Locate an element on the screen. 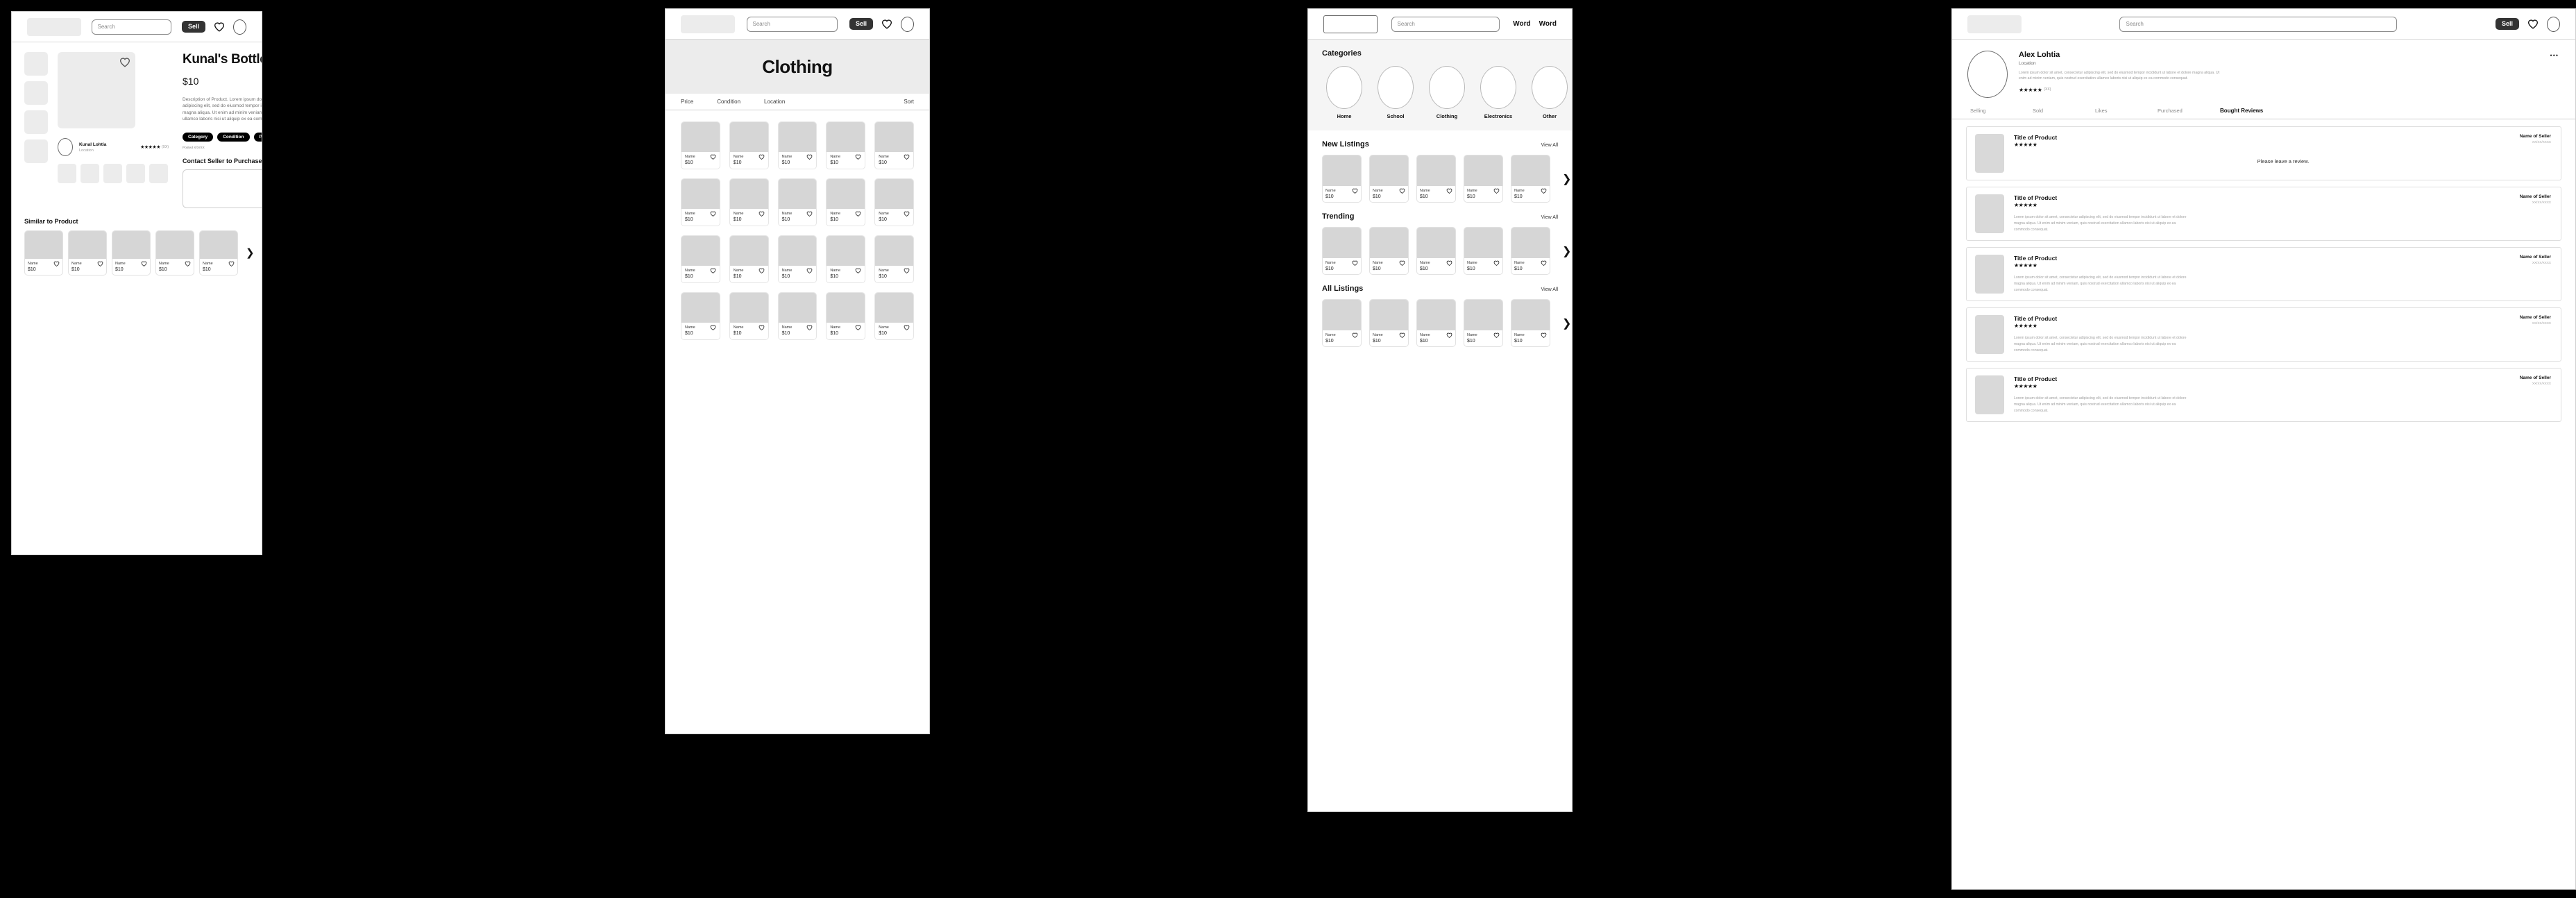  category-item: Other is located at coordinates (1550, 92).